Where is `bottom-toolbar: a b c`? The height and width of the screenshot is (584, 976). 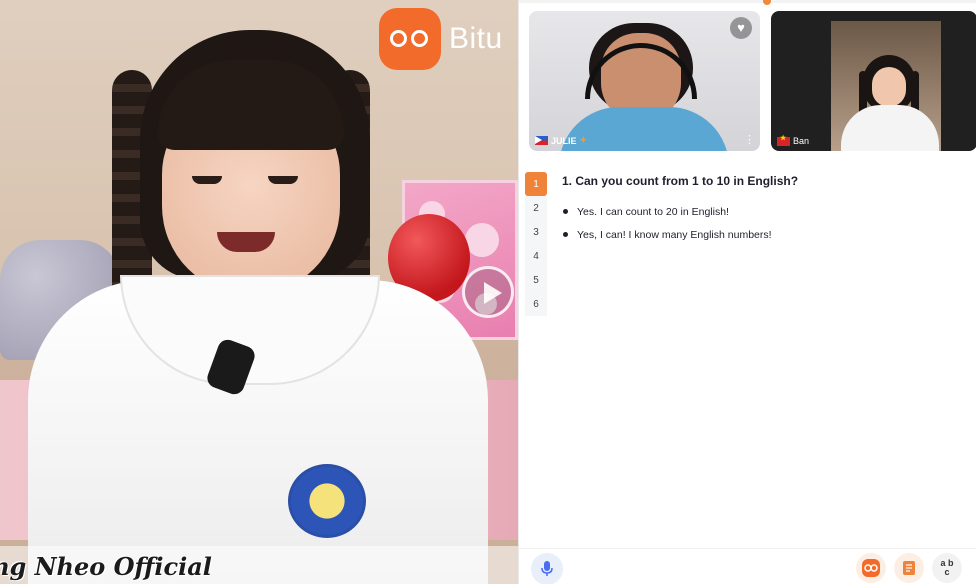 bottom-toolbar: a b c is located at coordinates (747, 566).